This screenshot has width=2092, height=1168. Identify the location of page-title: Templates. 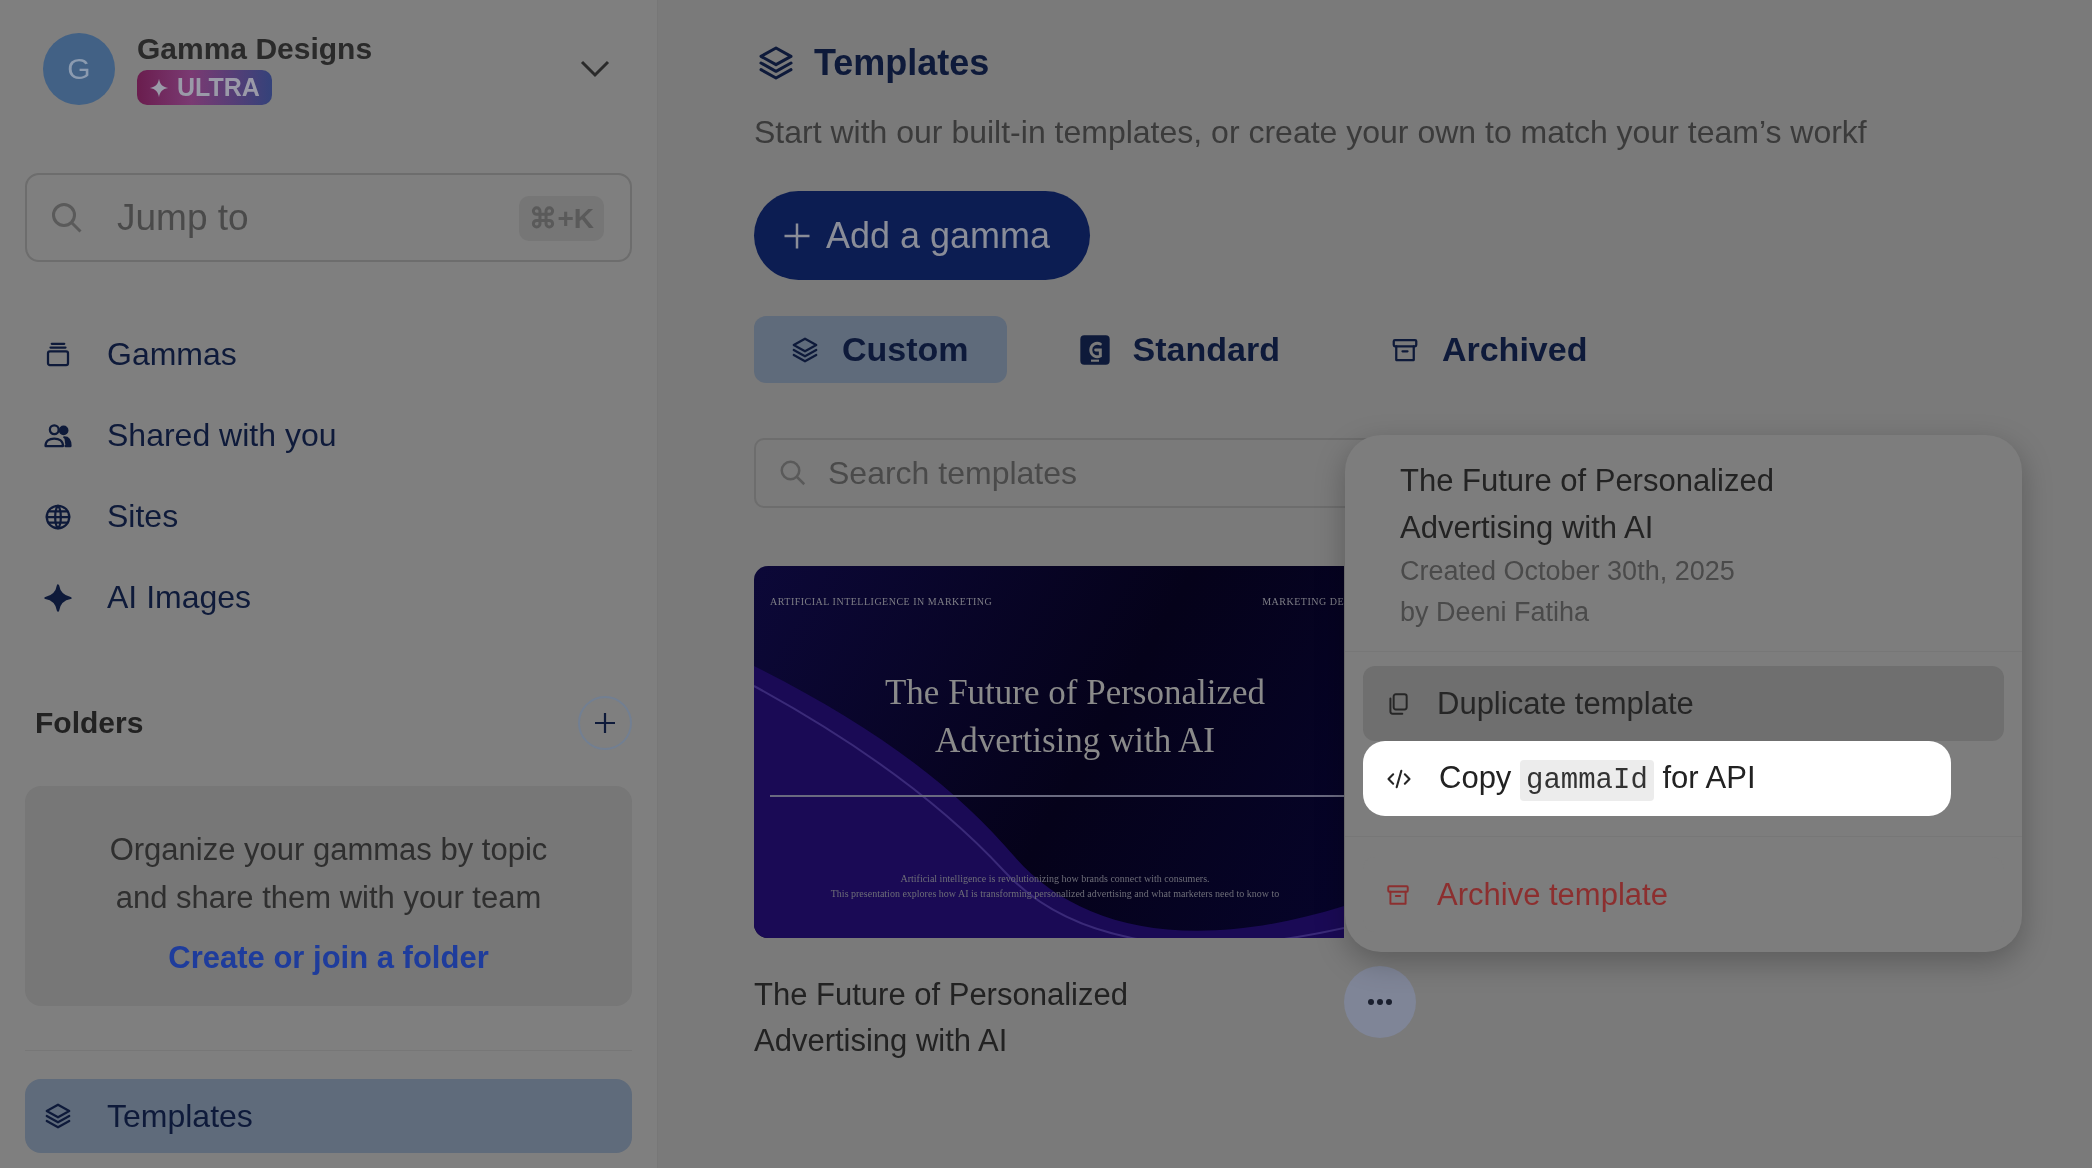
(902, 63).